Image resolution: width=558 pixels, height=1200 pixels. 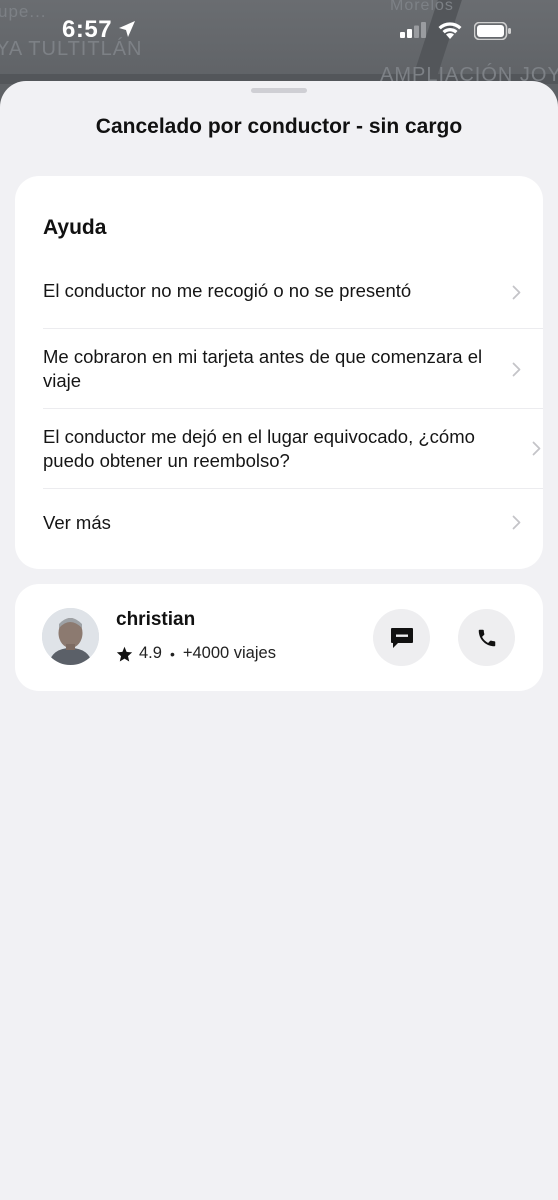 I want to click on driver-photo, so click(x=70, y=636).